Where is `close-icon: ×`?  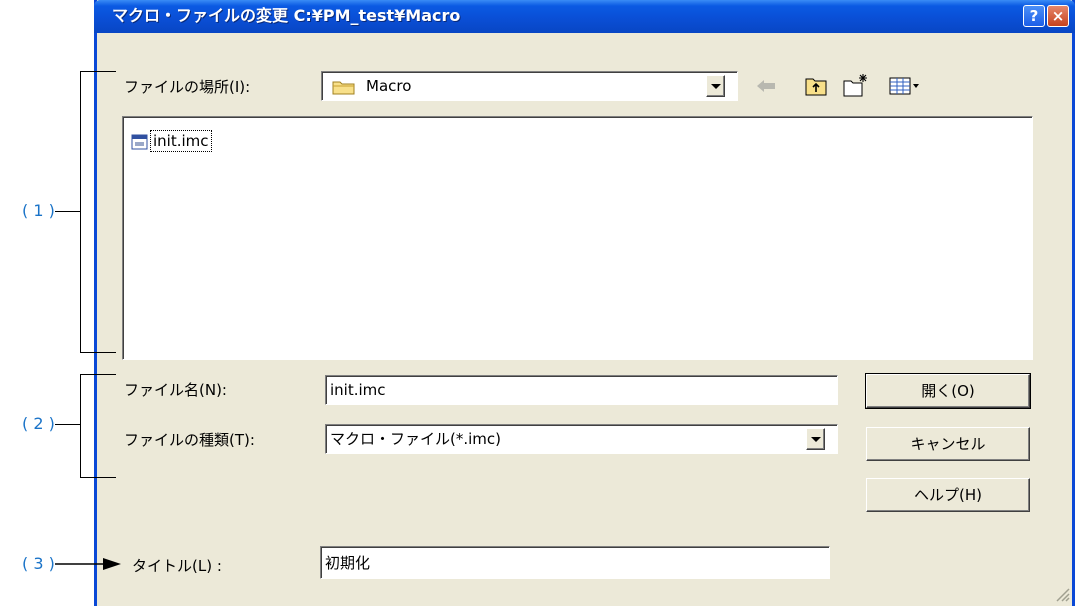 close-icon: × is located at coordinates (1058, 16).